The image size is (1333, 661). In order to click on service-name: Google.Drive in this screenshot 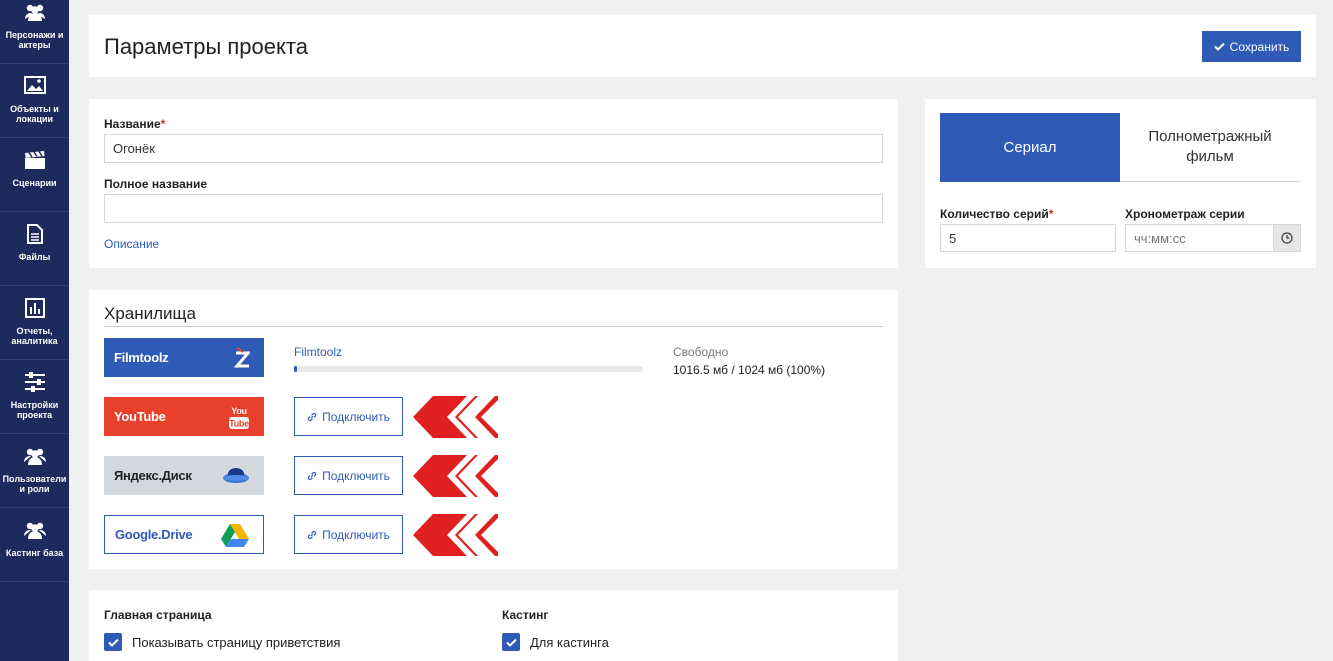, I will do `click(154, 534)`.